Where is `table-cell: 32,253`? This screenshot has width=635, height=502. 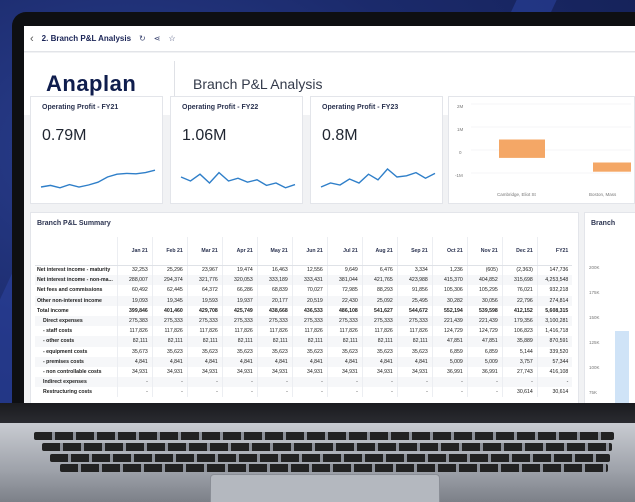
table-cell: 32,253 is located at coordinates (134, 270).